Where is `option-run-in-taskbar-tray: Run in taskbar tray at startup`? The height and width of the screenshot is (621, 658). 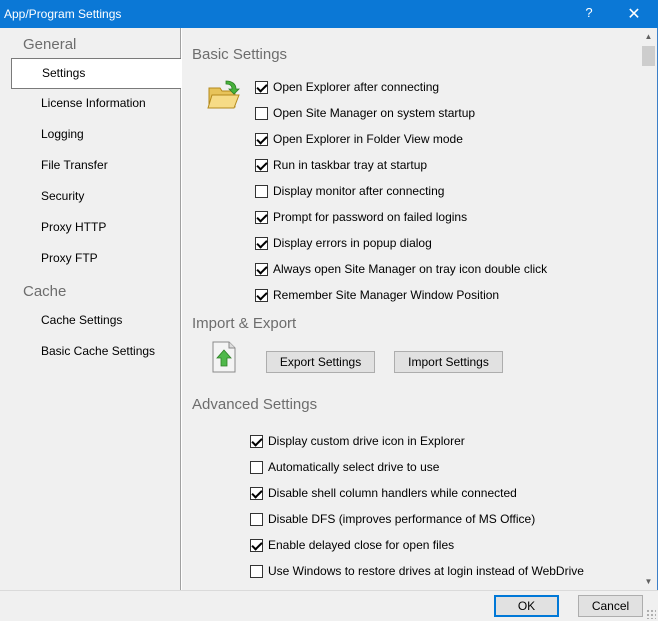
option-run-in-taskbar-tray: Run in taskbar tray at startup is located at coordinates (341, 165).